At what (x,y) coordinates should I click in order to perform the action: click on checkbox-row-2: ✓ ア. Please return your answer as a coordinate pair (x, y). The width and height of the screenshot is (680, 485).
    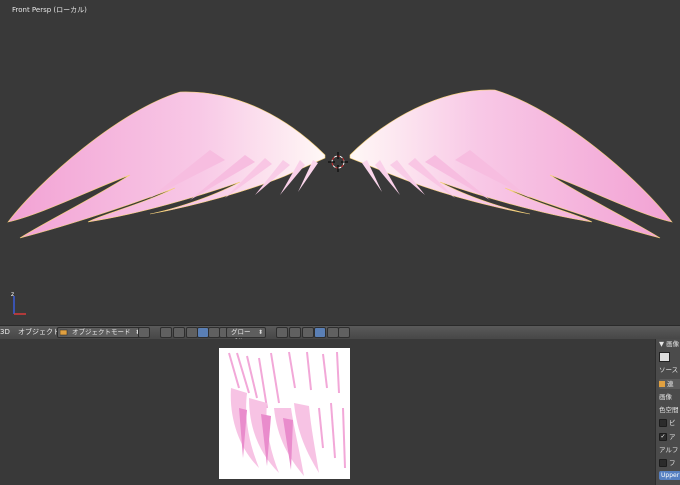
    Looking at the image, I should click on (669, 437).